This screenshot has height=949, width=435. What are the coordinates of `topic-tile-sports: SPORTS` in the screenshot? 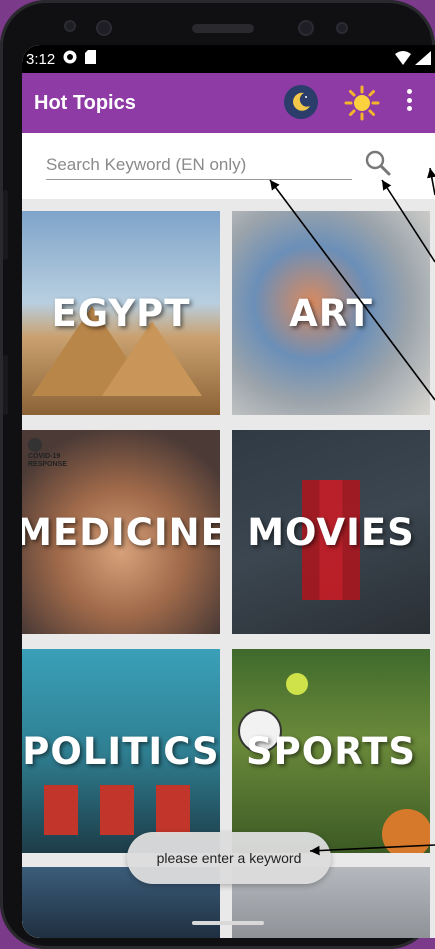 It's located at (331, 751).